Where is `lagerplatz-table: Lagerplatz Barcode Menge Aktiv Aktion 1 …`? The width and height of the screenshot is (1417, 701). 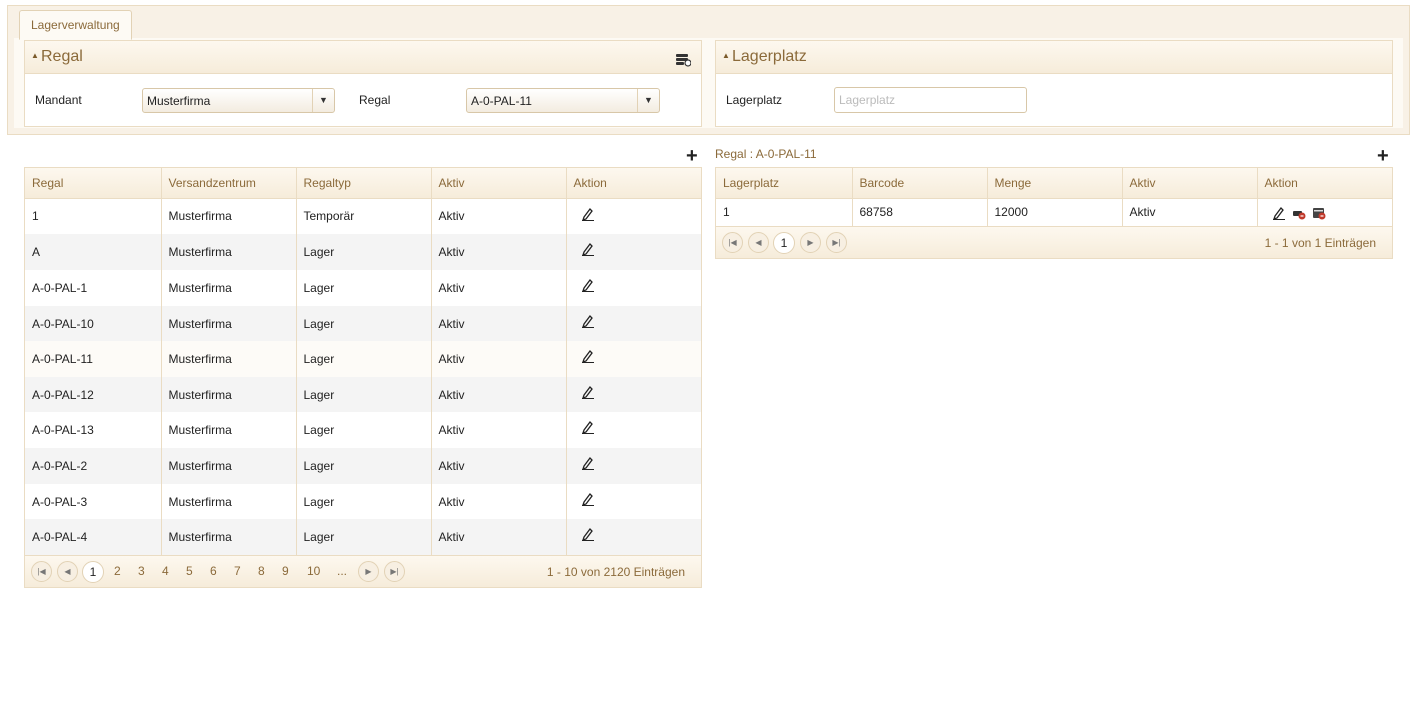
lagerplatz-table: Lagerplatz Barcode Menge Aktiv Aktion 1 … is located at coordinates (1054, 197).